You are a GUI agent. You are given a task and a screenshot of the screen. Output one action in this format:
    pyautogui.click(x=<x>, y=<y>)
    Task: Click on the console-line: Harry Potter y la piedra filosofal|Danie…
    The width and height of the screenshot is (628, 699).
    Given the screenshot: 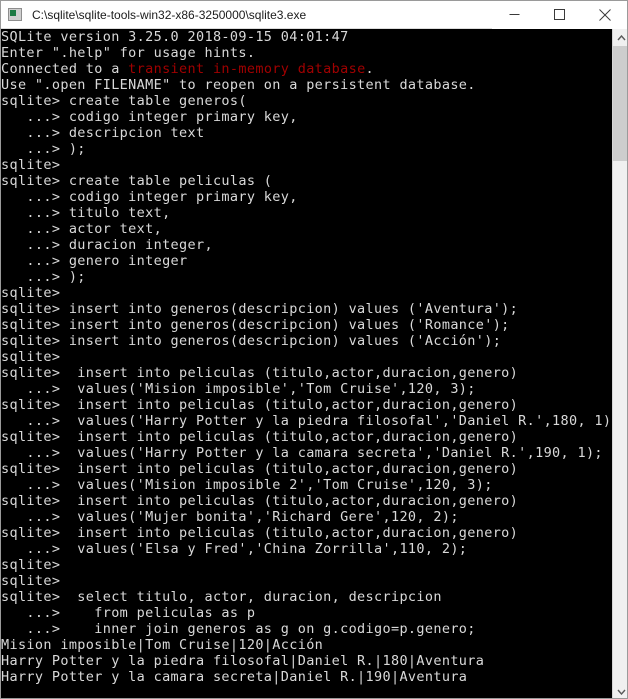 What is the action you would take?
    pyautogui.click(x=243, y=661)
    